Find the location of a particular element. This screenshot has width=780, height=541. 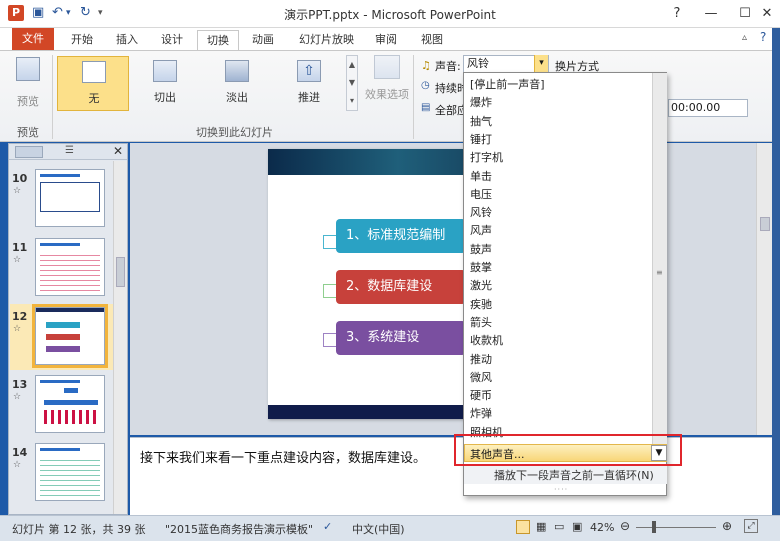

tab-home: 开始 is located at coordinates (82, 40).